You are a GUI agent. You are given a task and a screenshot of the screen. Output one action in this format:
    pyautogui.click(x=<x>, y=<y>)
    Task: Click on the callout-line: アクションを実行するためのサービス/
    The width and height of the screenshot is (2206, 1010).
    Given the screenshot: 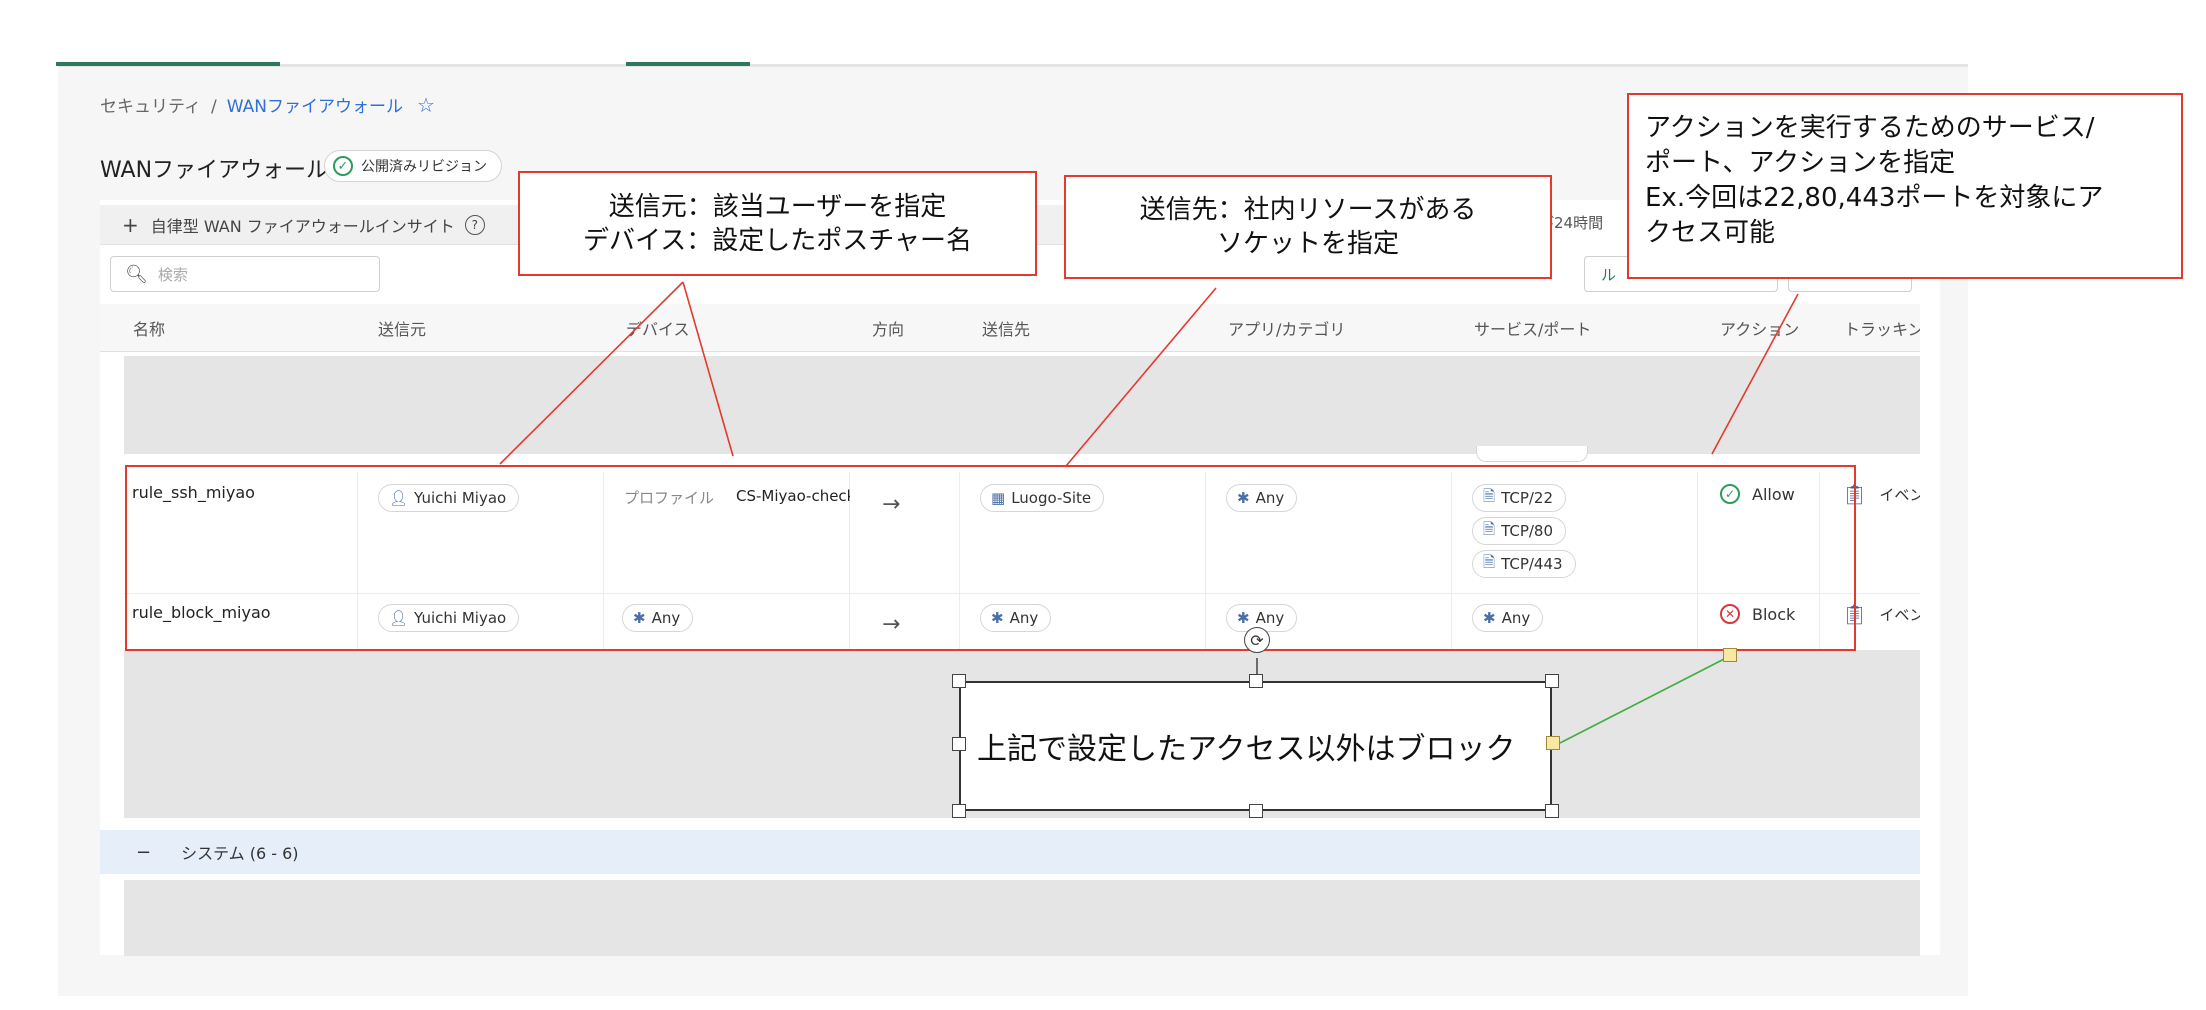 What is the action you would take?
    pyautogui.click(x=1870, y=128)
    